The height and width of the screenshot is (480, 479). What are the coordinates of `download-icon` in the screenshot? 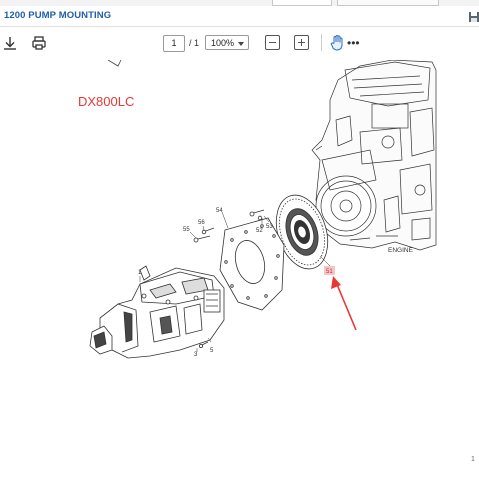 It's located at (10, 43).